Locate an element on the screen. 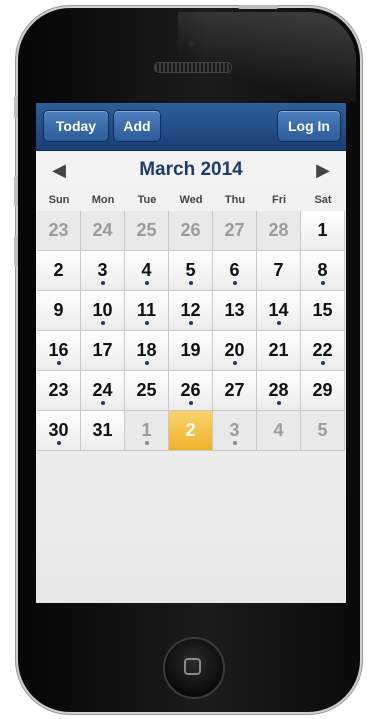 This screenshot has width=368, height=719. day-number: 19 is located at coordinates (190, 350).